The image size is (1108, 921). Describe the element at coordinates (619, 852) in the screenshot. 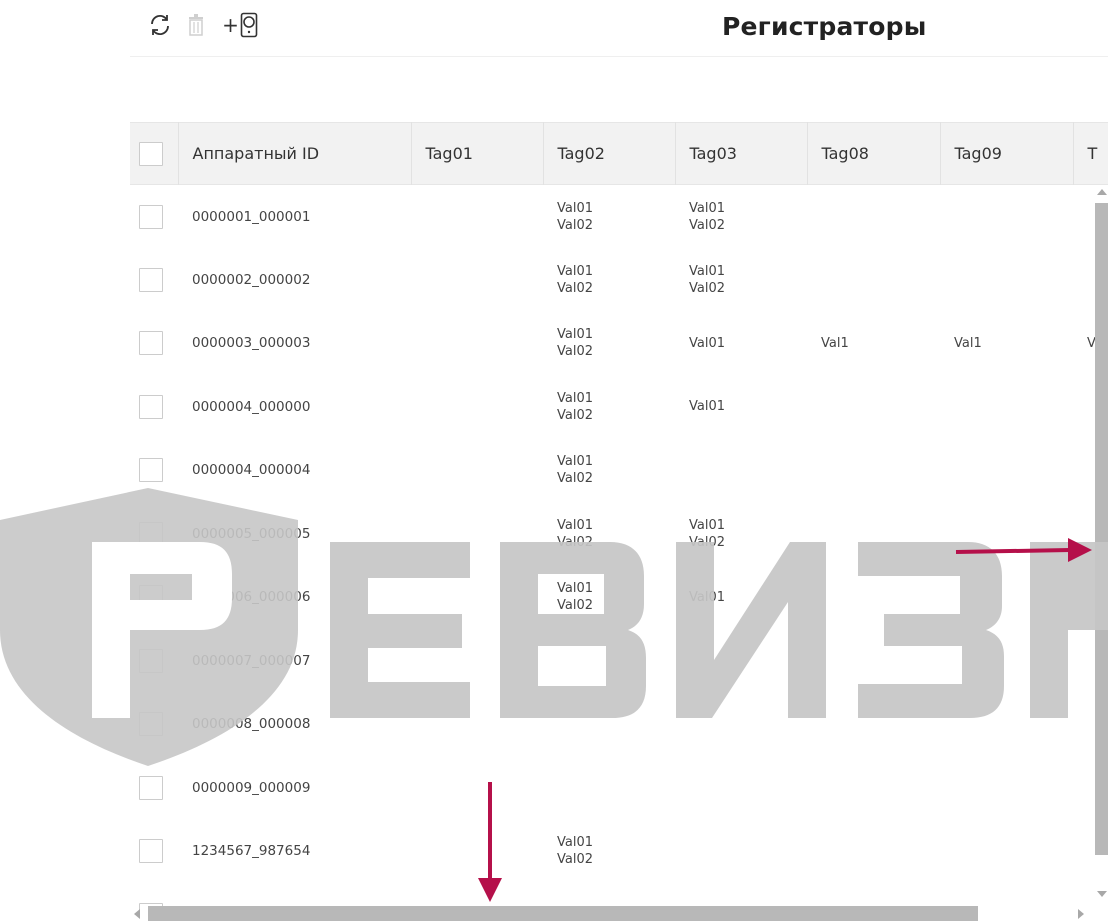

I see `table-row: 1234567_987654 Val01 Val02` at that location.